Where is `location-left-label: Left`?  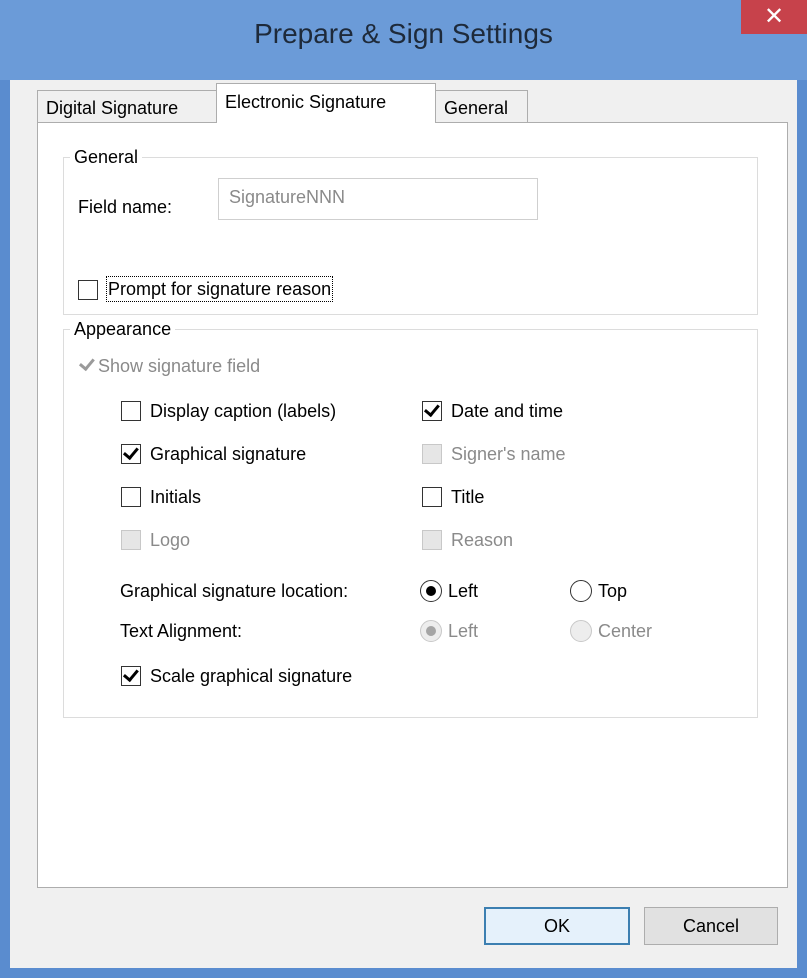
location-left-label: Left is located at coordinates (463, 591).